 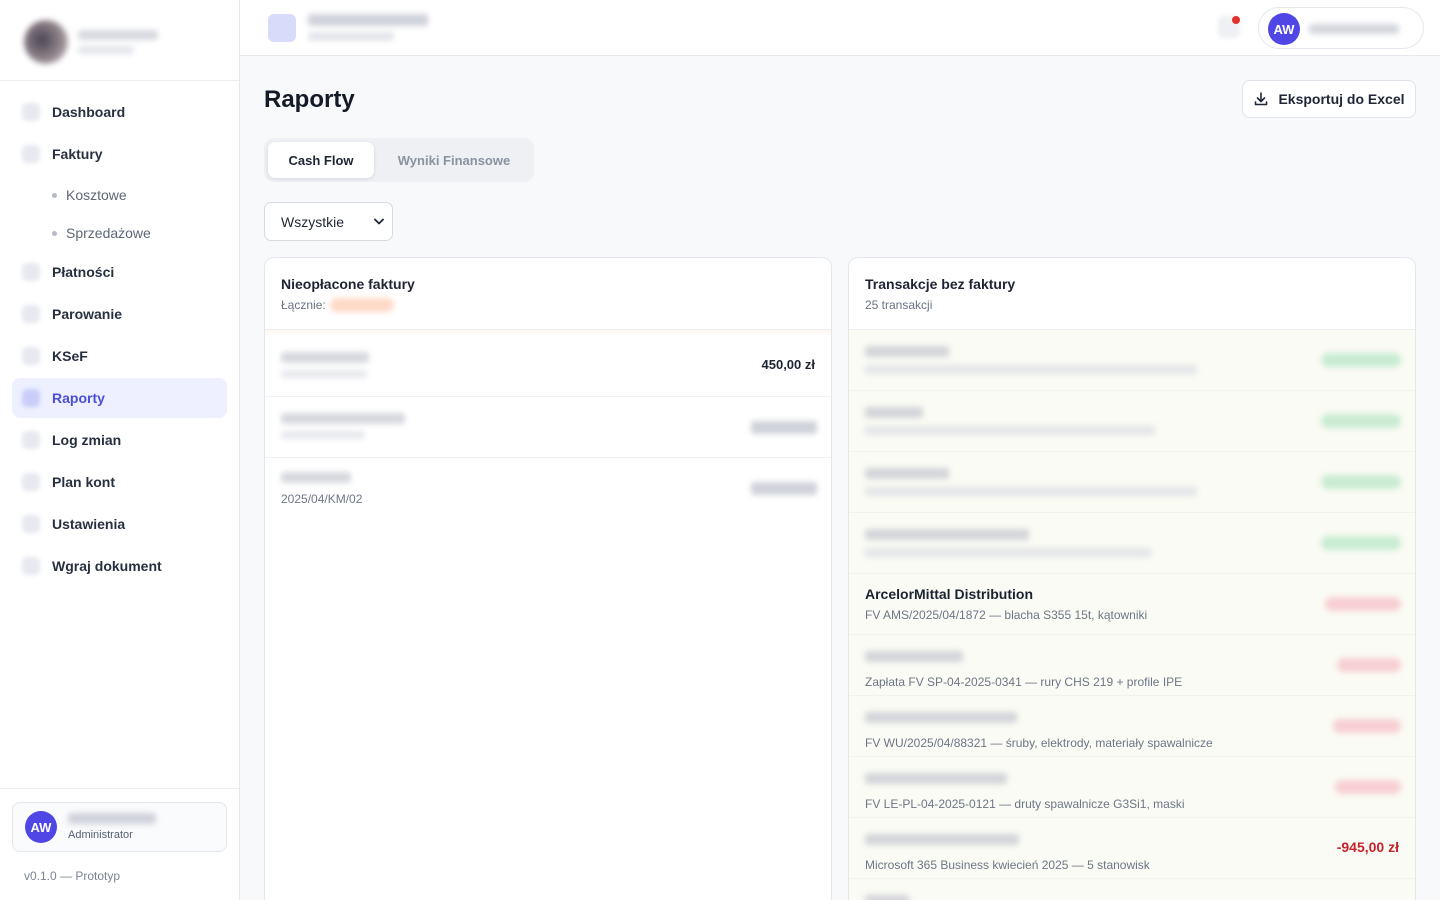 What do you see at coordinates (548, 366) in the screenshot?
I see `table-row: 450,00 zł` at bounding box center [548, 366].